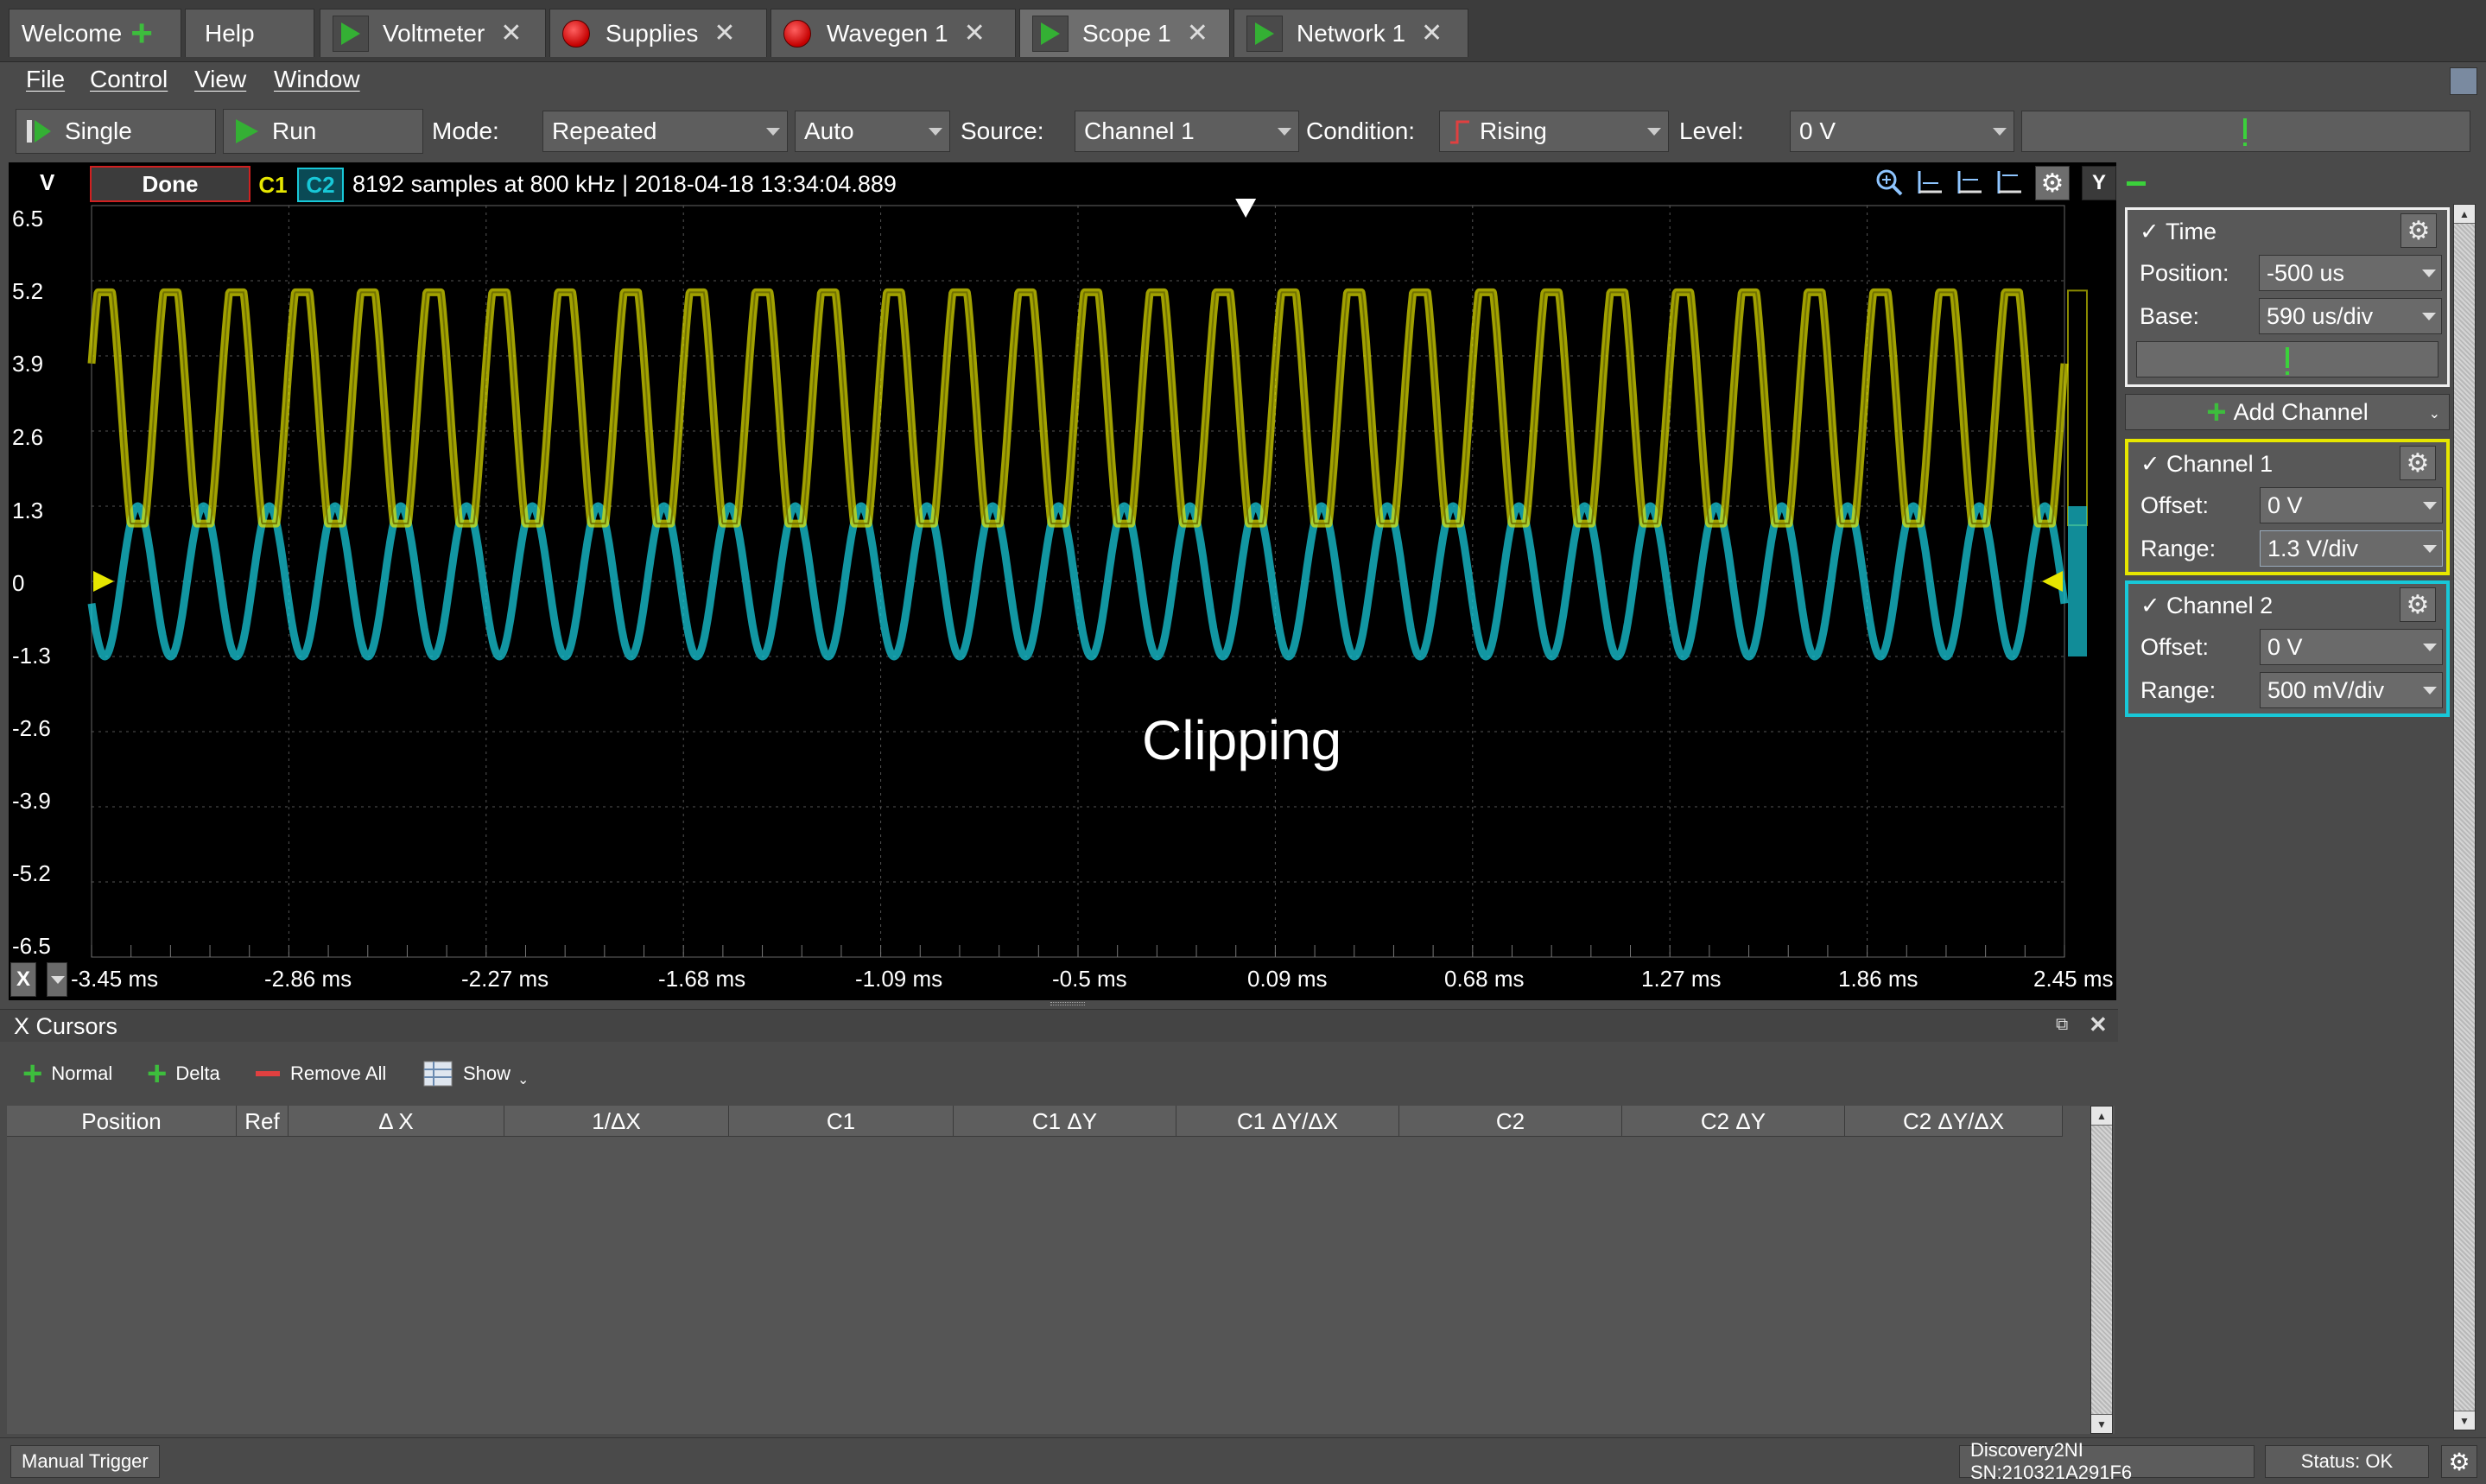  Describe the element at coordinates (2351, 505) in the screenshot. I see `channel1-offset-input: 0 V` at that location.